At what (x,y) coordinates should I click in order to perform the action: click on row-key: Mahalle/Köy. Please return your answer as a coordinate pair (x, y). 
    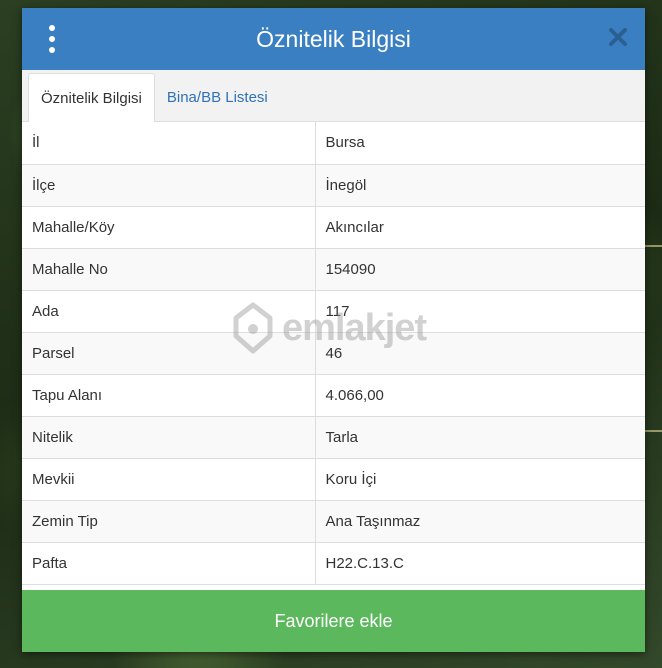
    Looking at the image, I should click on (169, 227).